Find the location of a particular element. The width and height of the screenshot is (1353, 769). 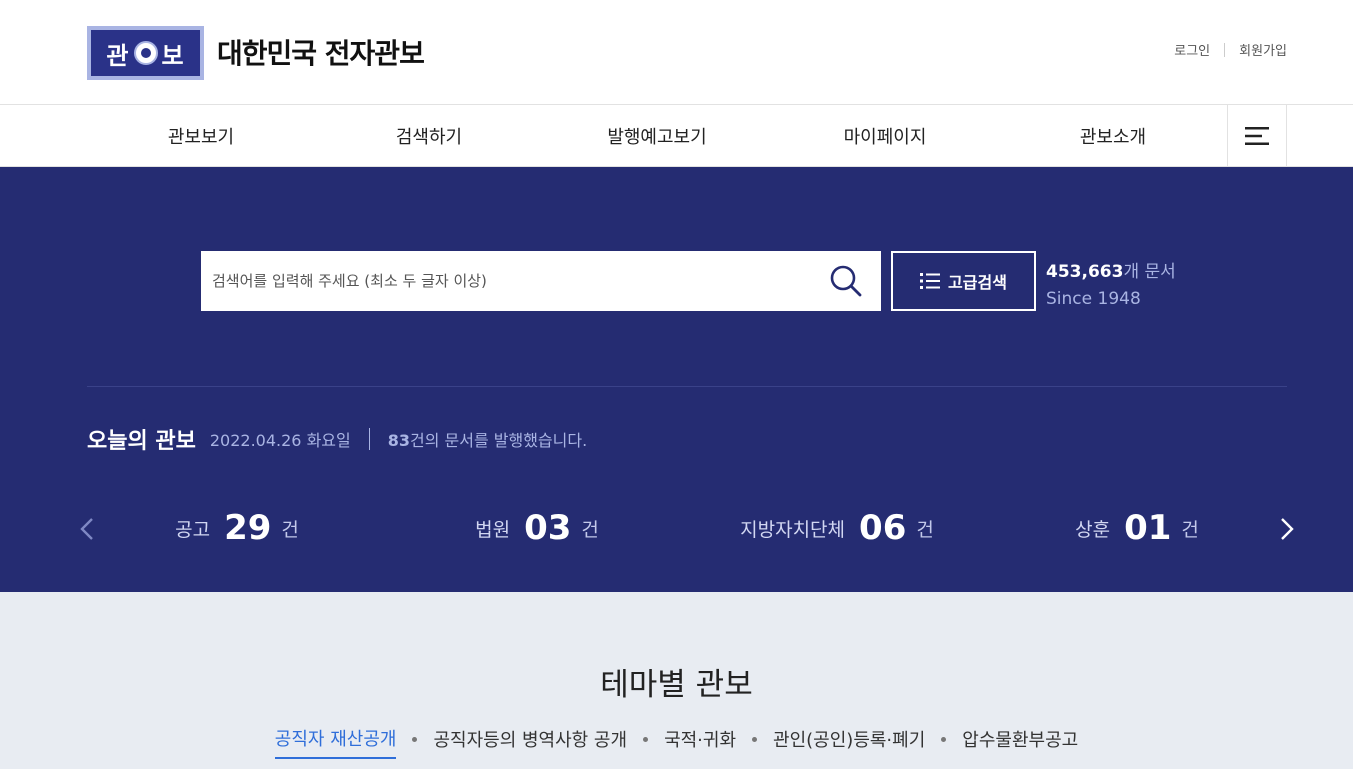

advanced-search-button: 고급검색 is located at coordinates (963, 281).